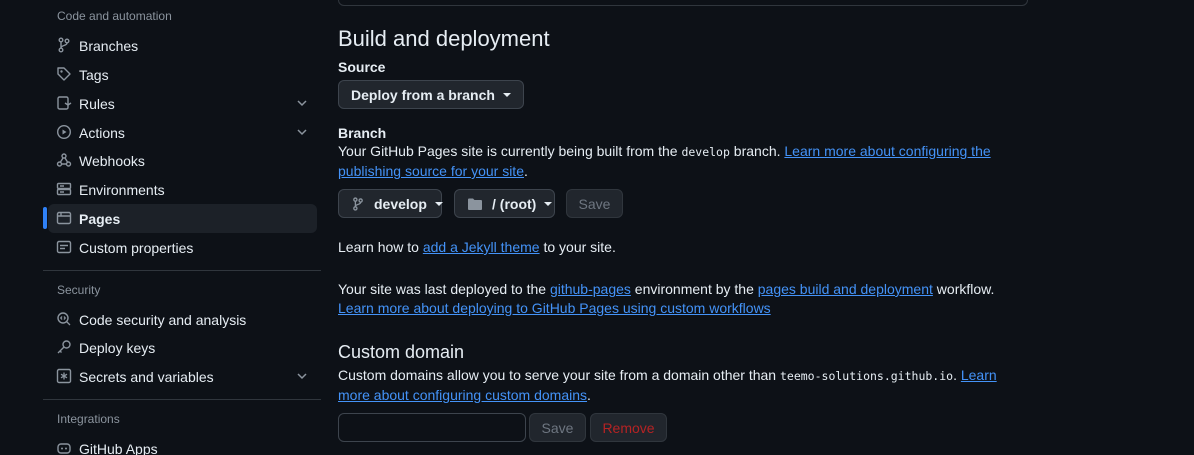 This screenshot has width=1194, height=455. Describe the element at coordinates (64, 218) in the screenshot. I see `browser-icon` at that location.